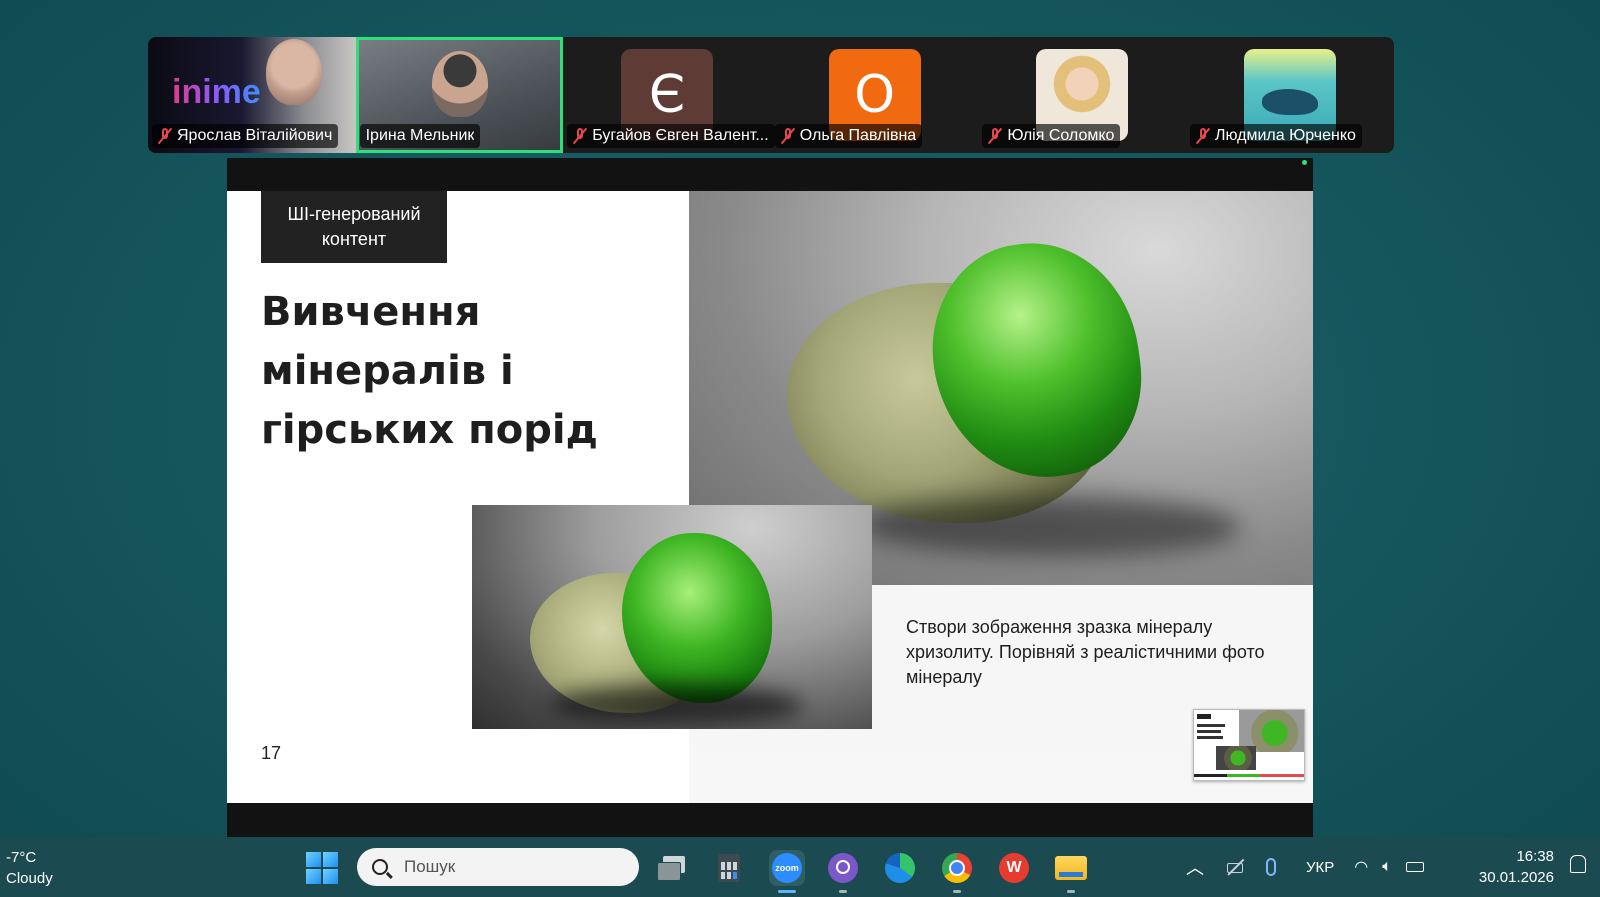 The height and width of the screenshot is (897, 1600). I want to click on participant-name: Ірина Мельник, so click(420, 135).